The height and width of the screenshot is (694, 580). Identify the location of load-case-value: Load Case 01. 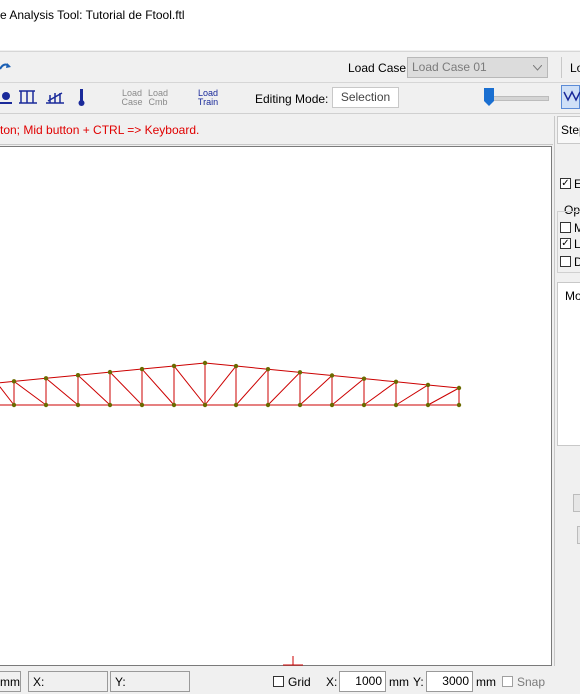
(449, 67).